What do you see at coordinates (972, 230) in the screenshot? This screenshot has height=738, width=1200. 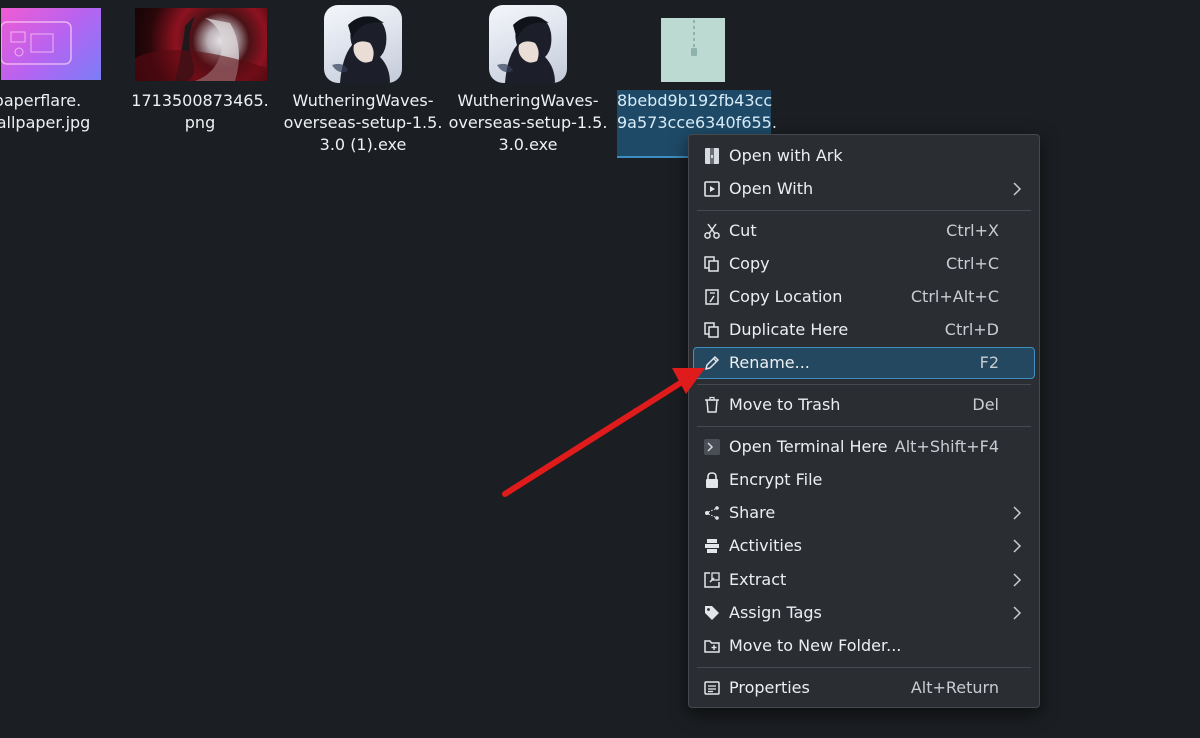 I see `menu-item-shortcut: Ctrl+X` at bounding box center [972, 230].